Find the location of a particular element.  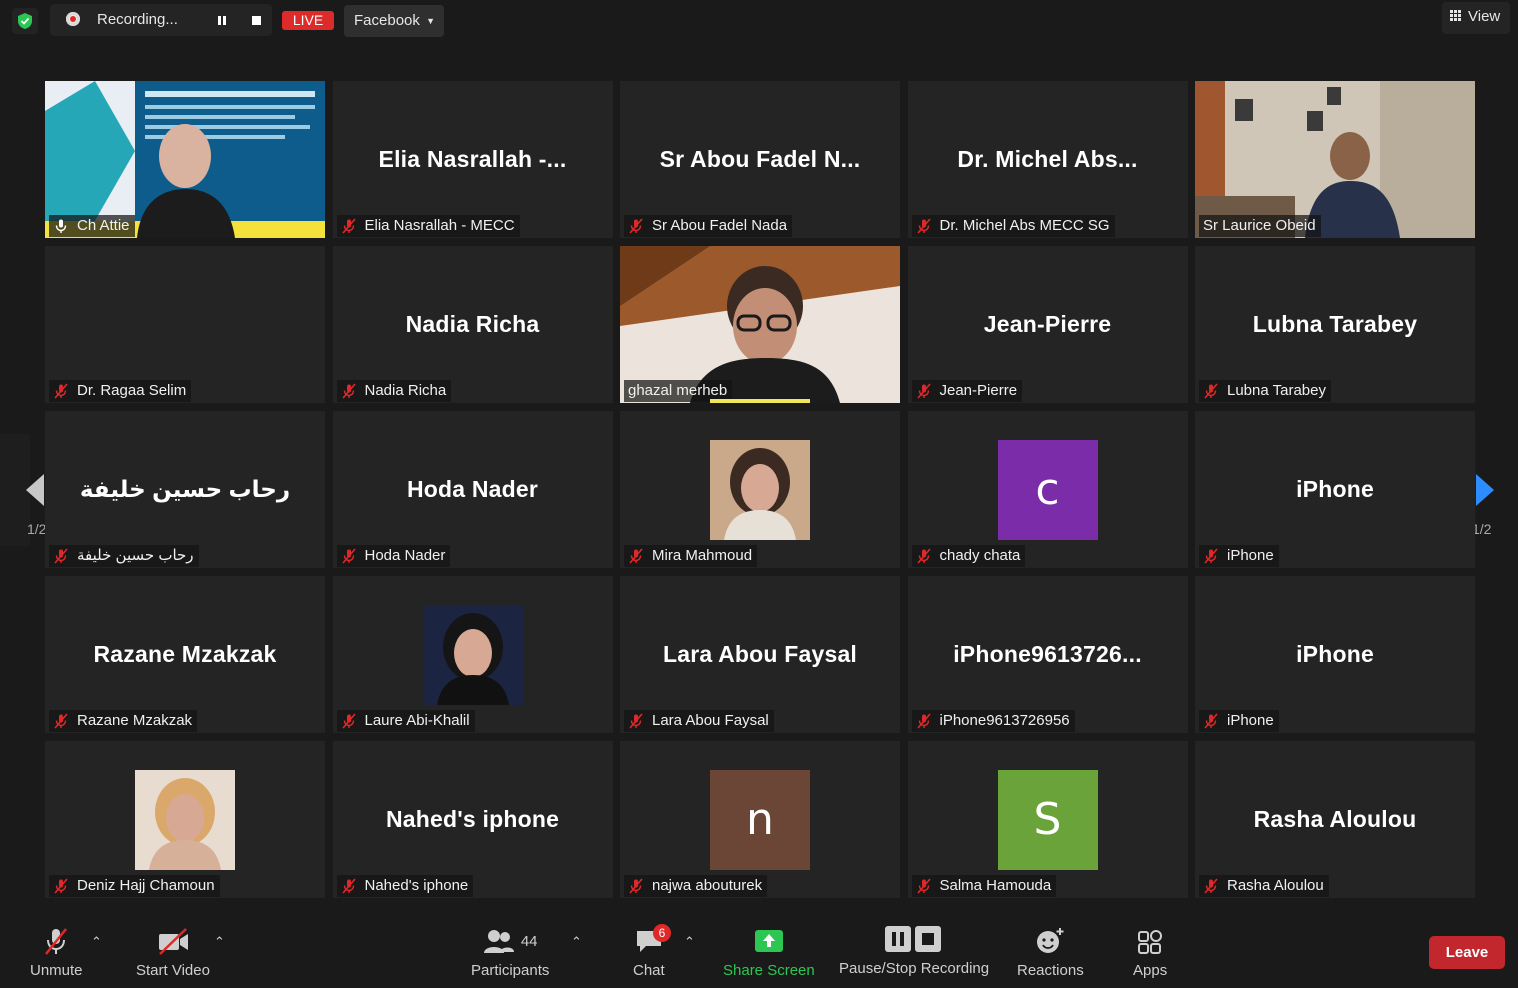

start-video-button: Start Video is located at coordinates (173, 952).